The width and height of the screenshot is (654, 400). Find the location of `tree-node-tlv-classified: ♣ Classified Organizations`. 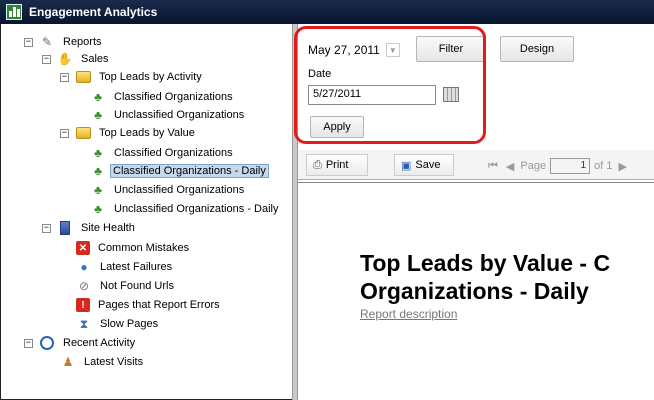

tree-node-tlv-classified: ♣ Classified Organizations is located at coordinates (163, 153).